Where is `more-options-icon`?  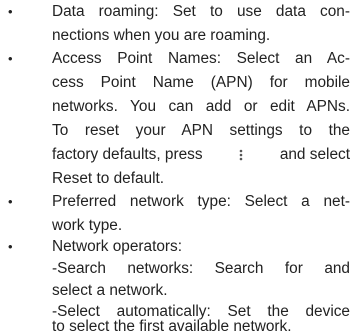 more-options-icon is located at coordinates (241, 155).